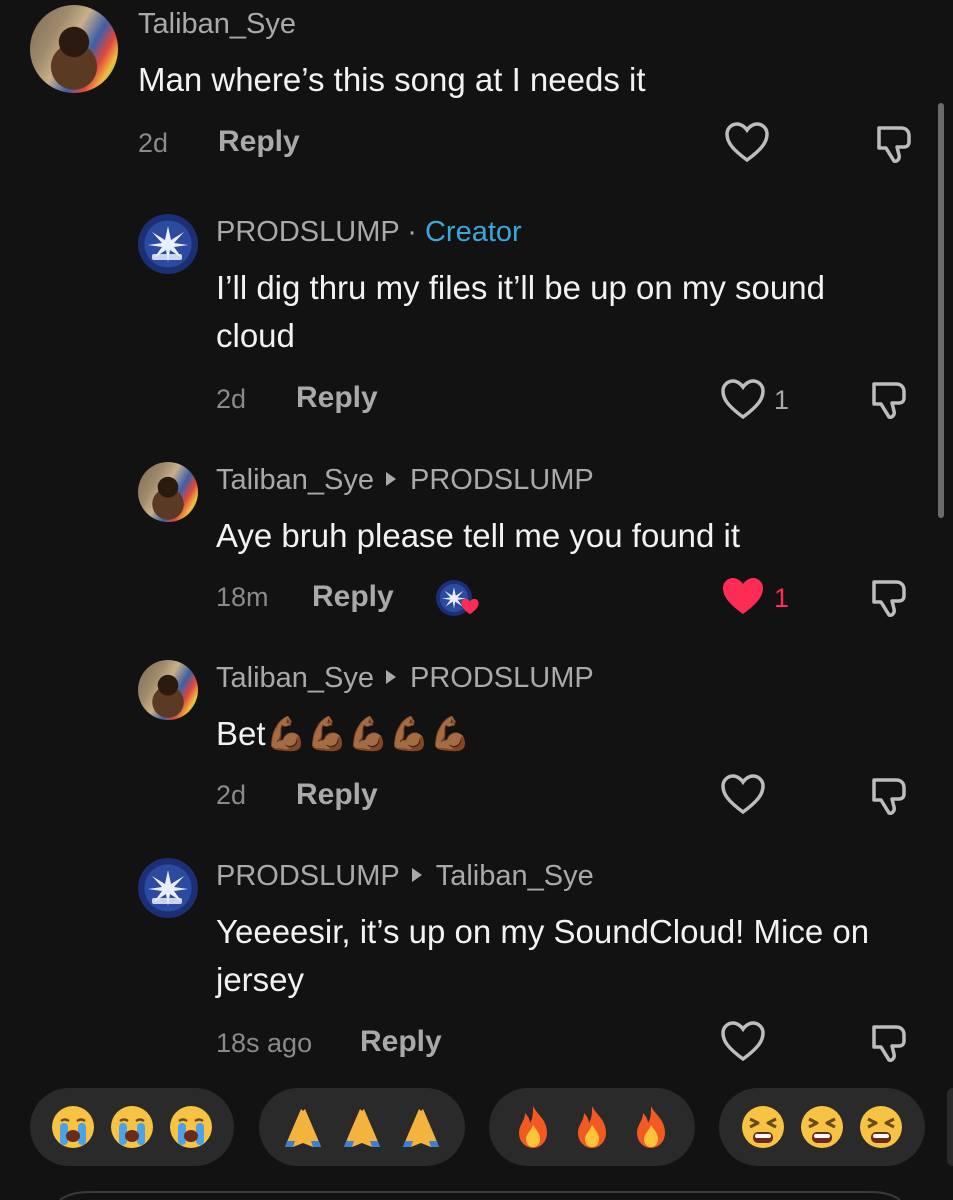 The image size is (953, 1200). Describe the element at coordinates (264, 1043) in the screenshot. I see `comment-timestamp: 18s ago` at that location.